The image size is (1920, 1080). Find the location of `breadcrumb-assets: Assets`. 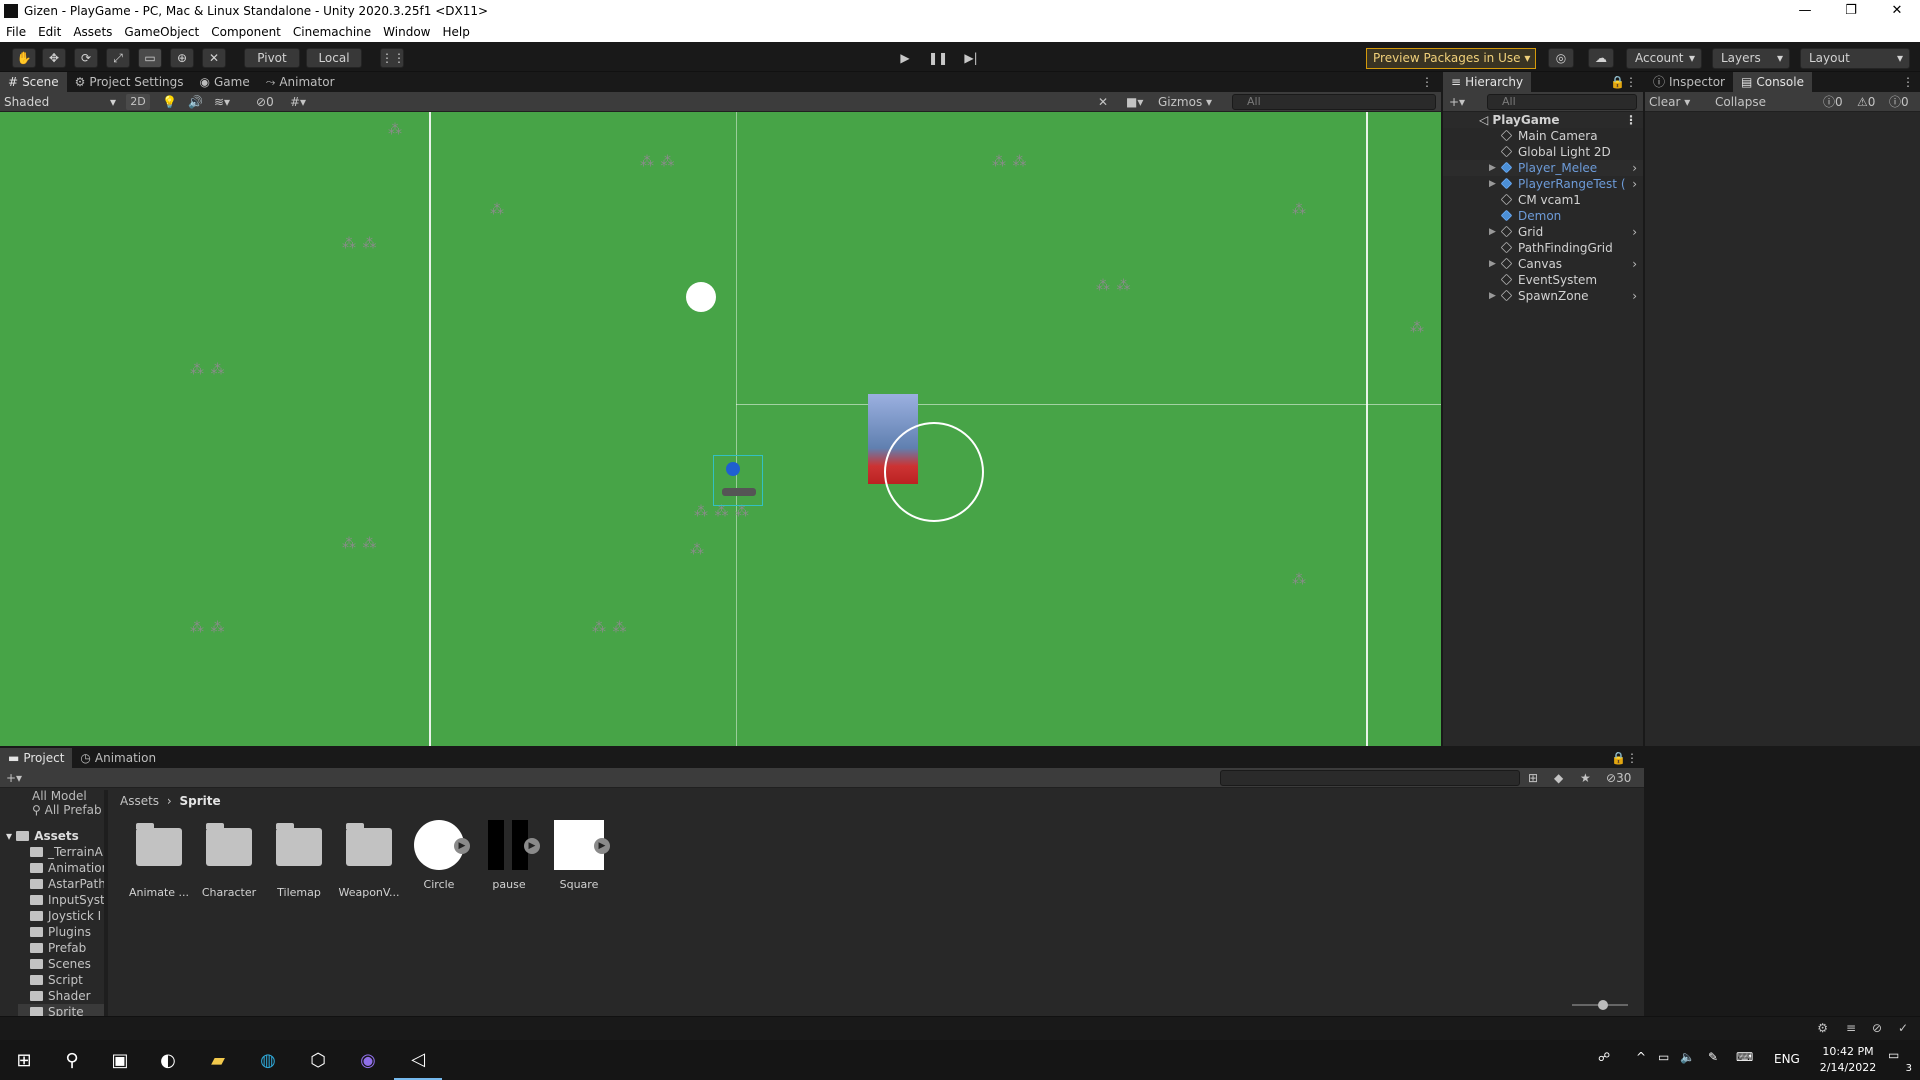

breadcrumb-assets: Assets is located at coordinates (139, 801).